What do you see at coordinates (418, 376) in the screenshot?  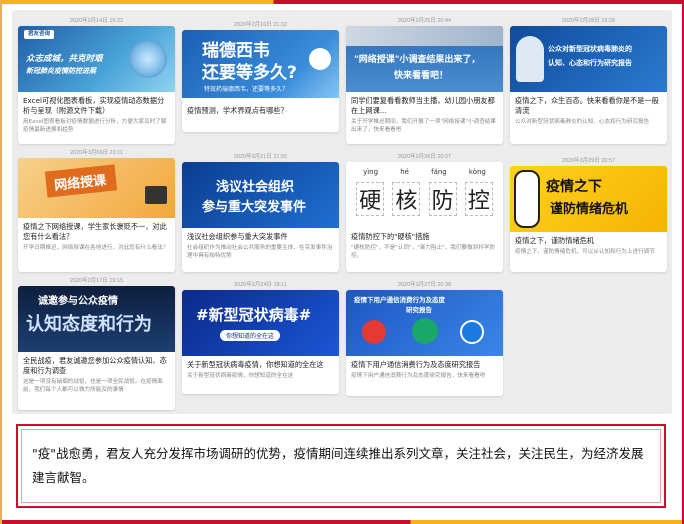 I see `article-description: 疫情下用户通信消费行为及态度研究报告，快来看看吧` at bounding box center [418, 376].